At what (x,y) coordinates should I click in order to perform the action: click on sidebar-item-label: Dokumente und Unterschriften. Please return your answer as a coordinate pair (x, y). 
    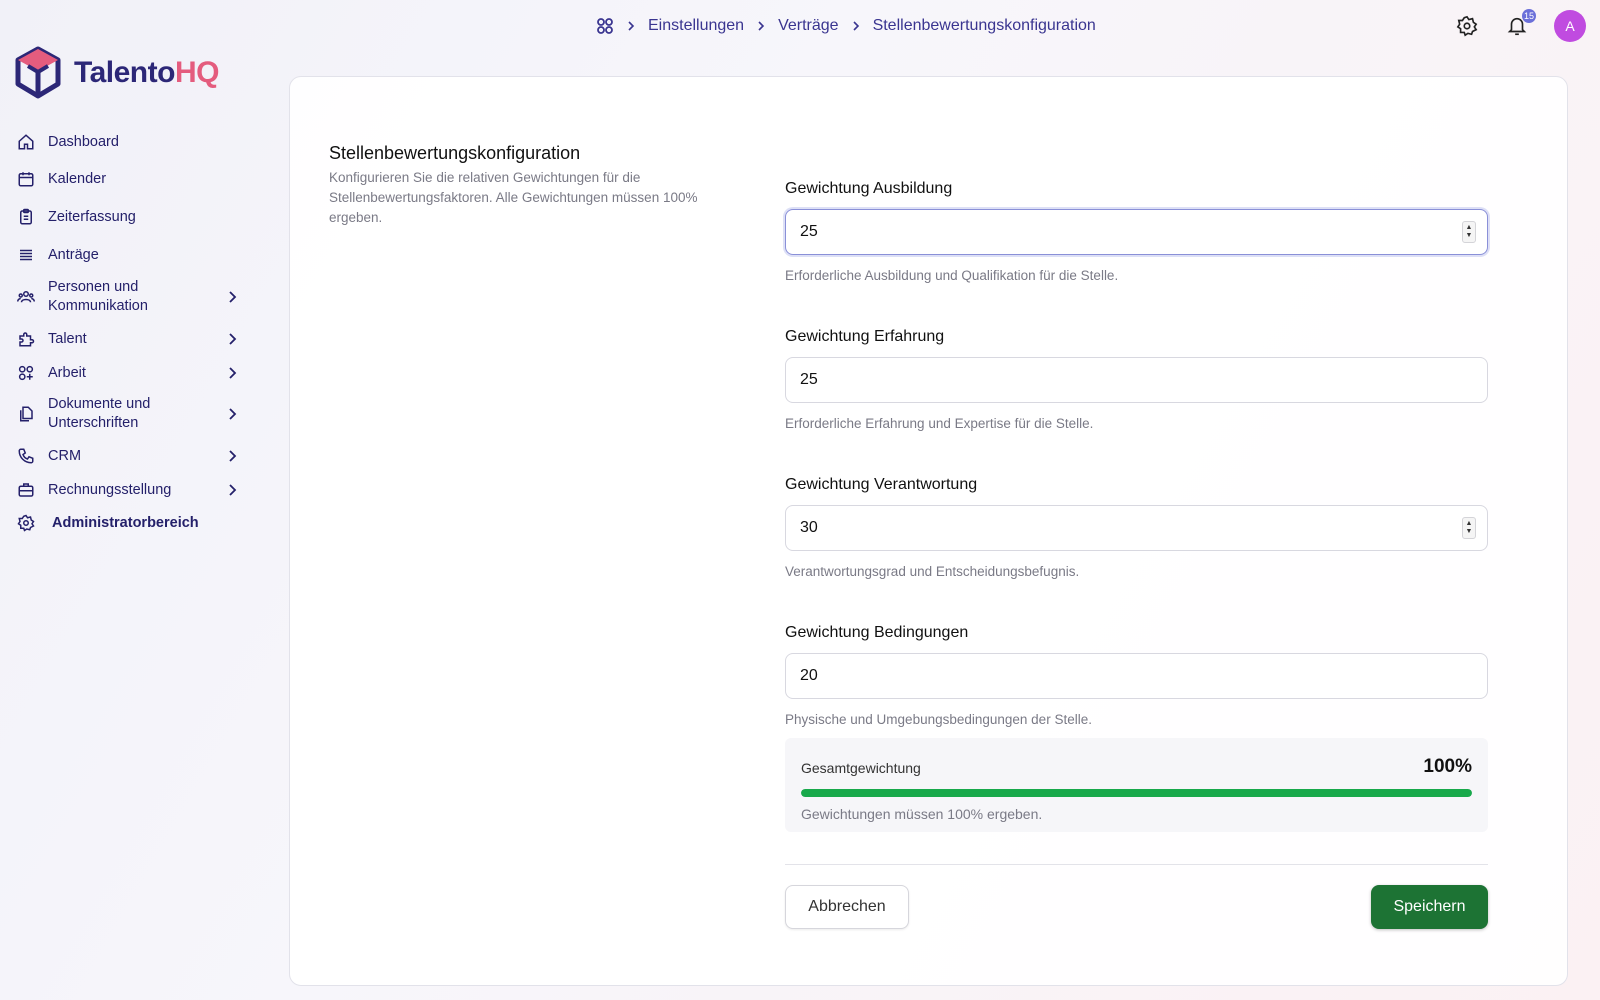
    Looking at the image, I should click on (99, 413).